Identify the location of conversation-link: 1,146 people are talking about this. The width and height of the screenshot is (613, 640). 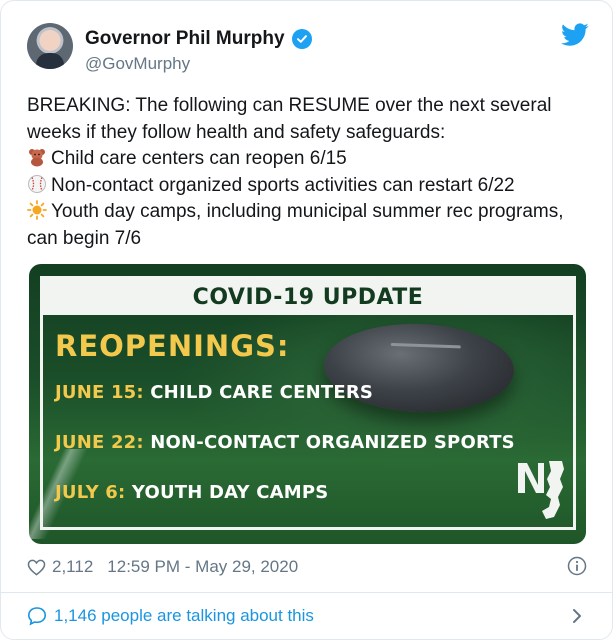
(307, 616).